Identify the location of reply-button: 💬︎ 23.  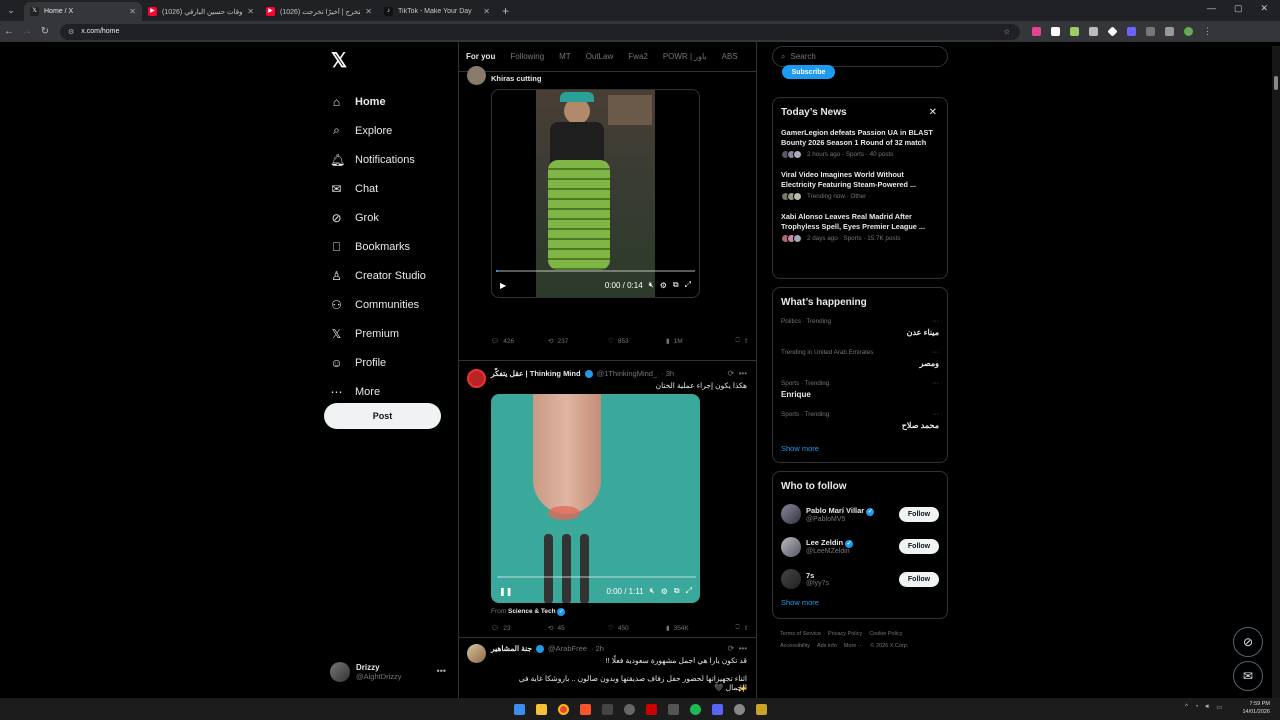
(519, 628).